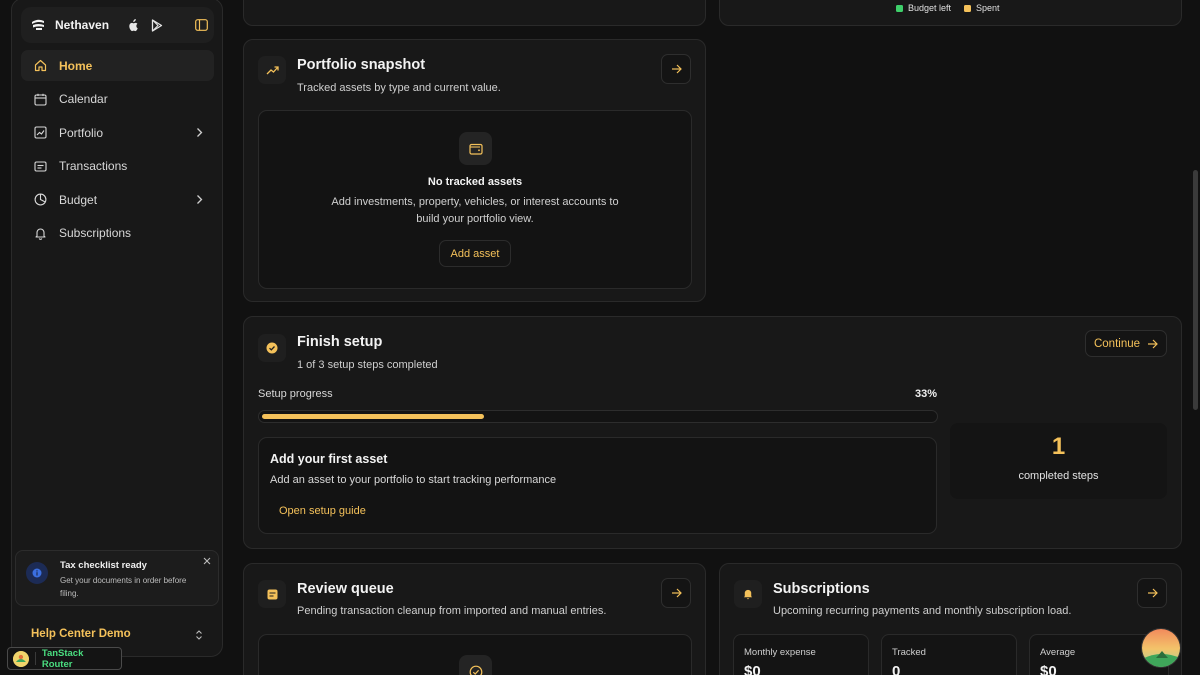 The image size is (1200, 675). What do you see at coordinates (1058, 652) in the screenshot?
I see `stat-label: Average` at bounding box center [1058, 652].